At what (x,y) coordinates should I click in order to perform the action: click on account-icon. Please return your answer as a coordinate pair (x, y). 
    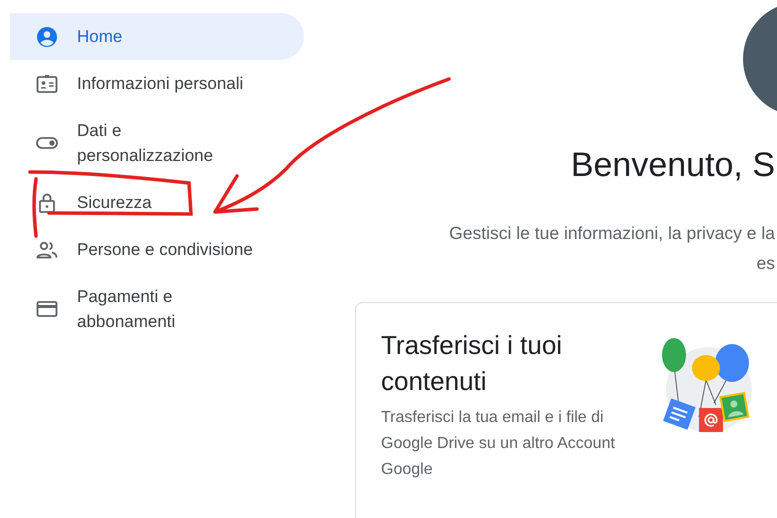
    Looking at the image, I should click on (47, 36).